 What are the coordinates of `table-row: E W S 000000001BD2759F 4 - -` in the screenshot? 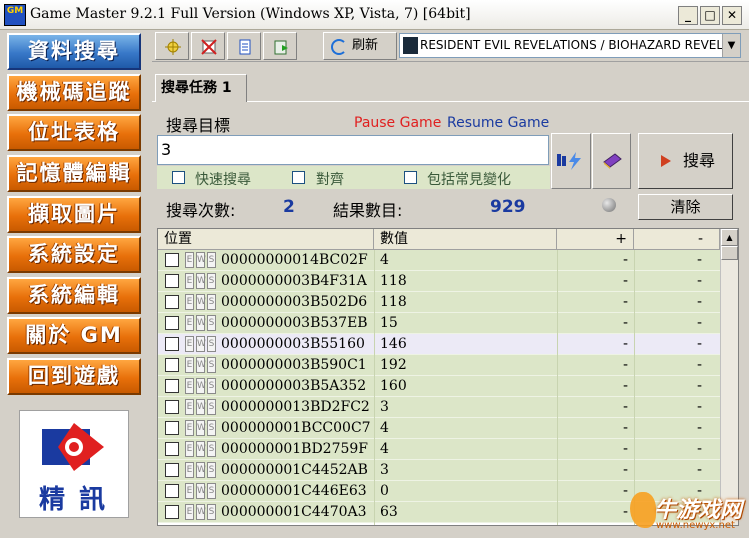 It's located at (439, 449).